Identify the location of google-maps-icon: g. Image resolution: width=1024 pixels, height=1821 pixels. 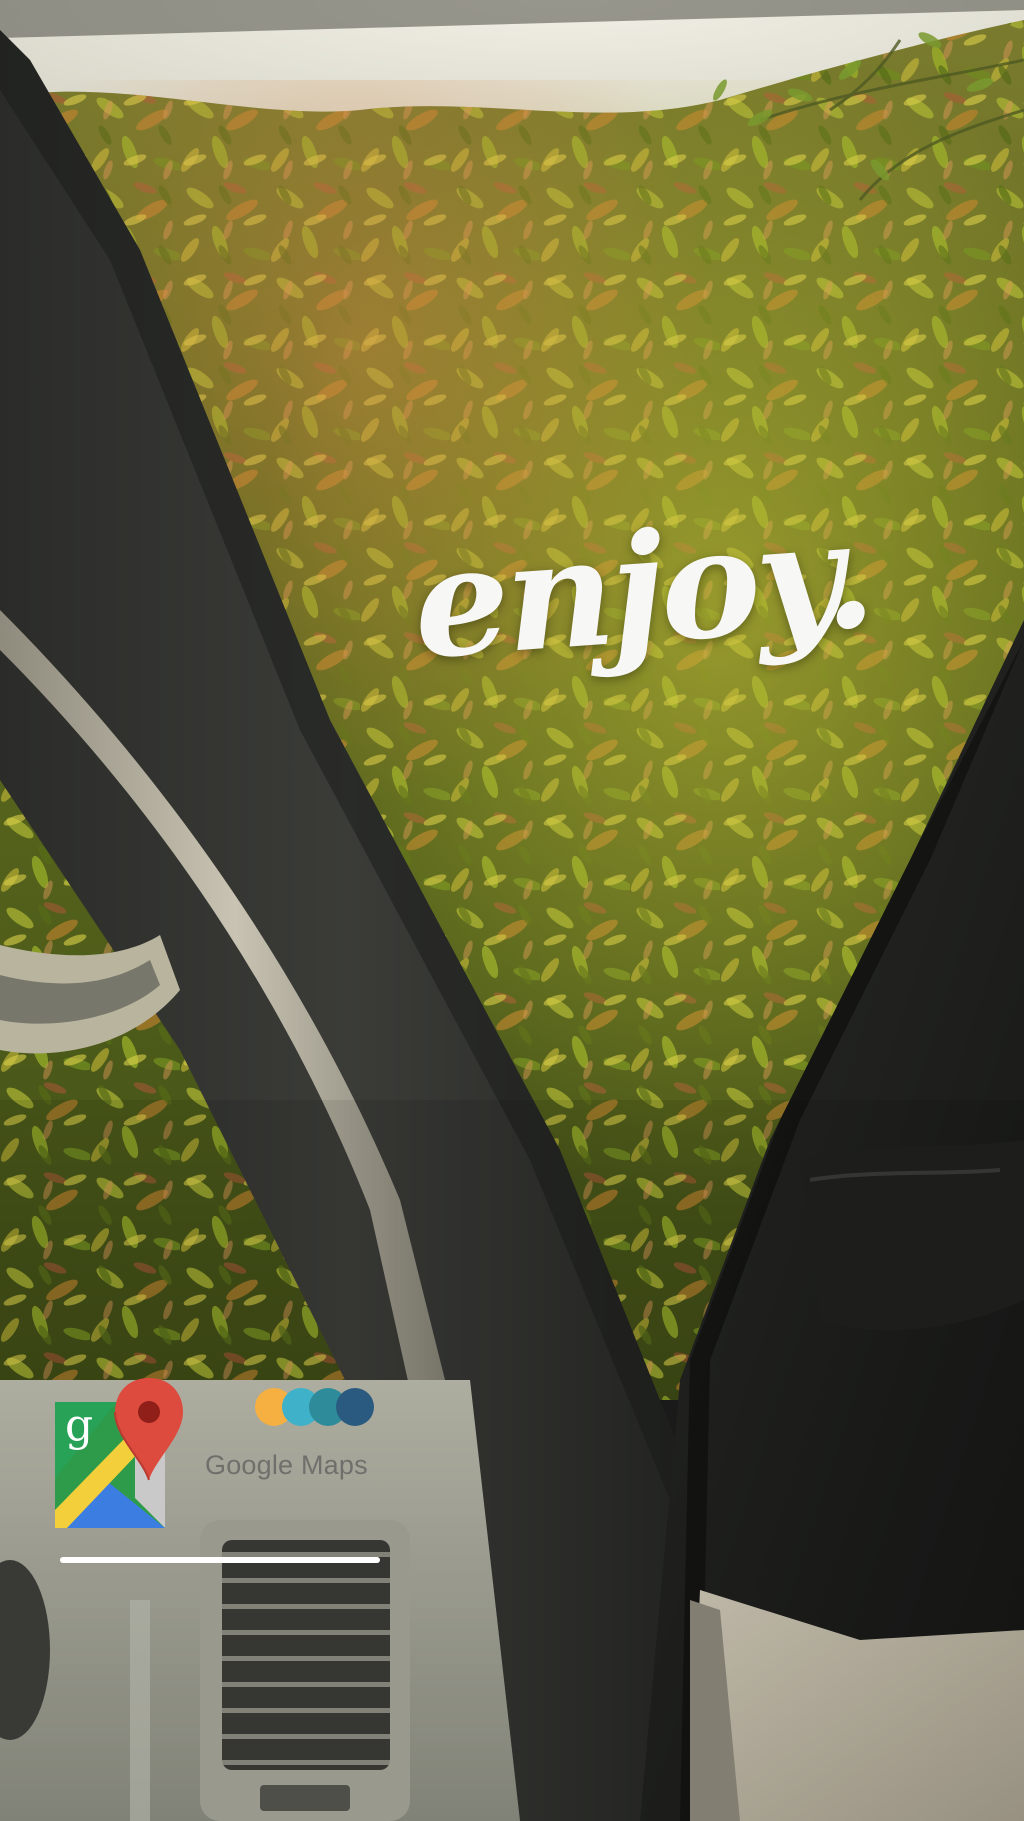
(119, 1453).